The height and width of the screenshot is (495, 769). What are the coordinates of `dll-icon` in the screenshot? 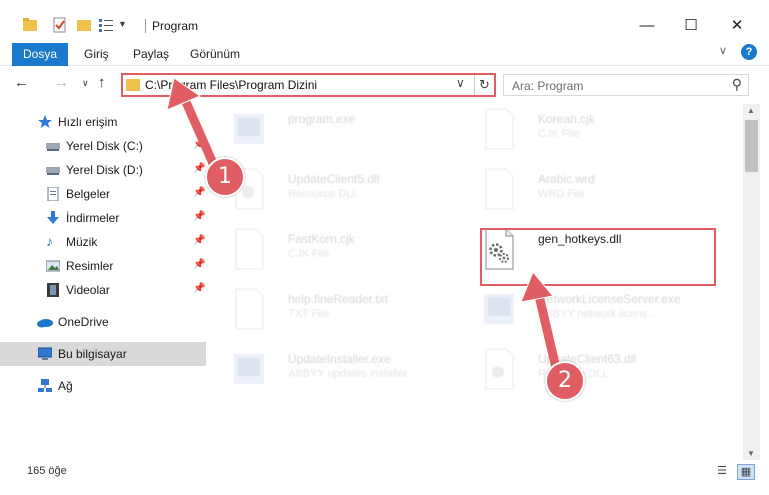 It's located at (499, 369).